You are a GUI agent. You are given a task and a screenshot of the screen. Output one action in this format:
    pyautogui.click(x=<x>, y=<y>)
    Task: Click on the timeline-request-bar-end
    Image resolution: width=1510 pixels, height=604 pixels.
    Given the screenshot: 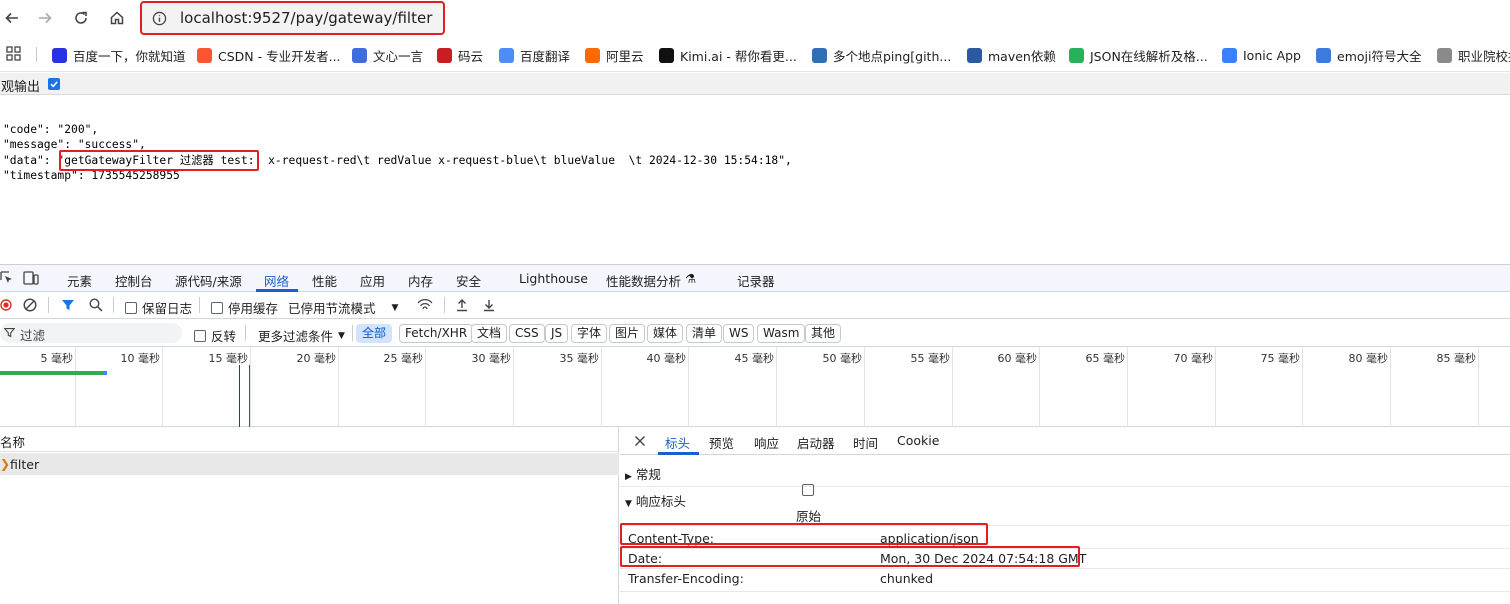 What is the action you would take?
    pyautogui.click(x=105, y=373)
    